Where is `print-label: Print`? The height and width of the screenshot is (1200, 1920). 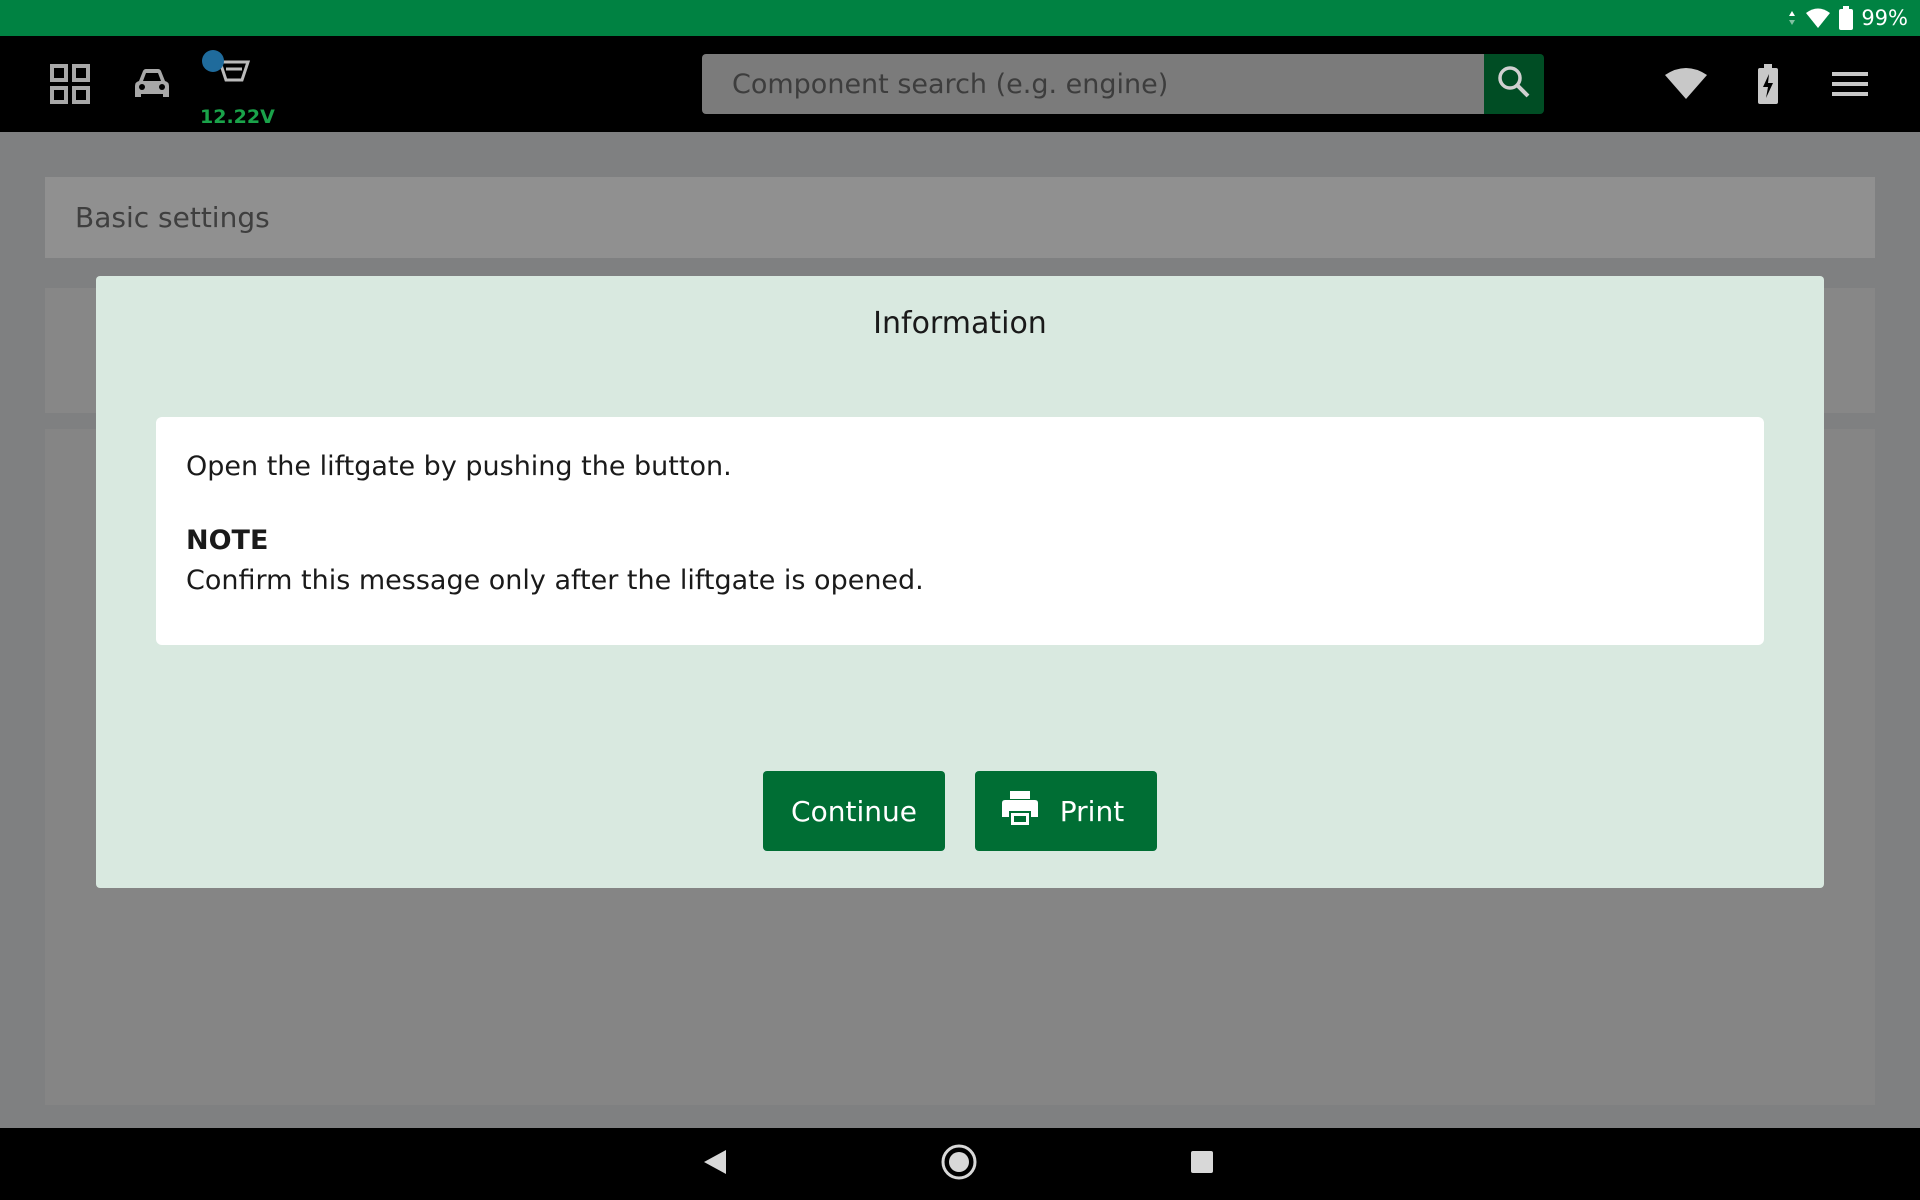 print-label: Print is located at coordinates (1092, 811).